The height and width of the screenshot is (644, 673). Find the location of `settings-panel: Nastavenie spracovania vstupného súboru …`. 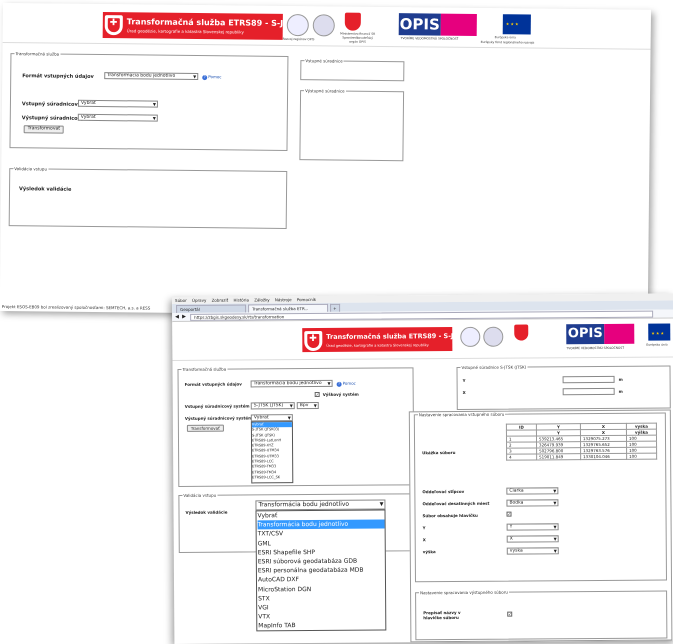

settings-panel: Nastavenie spracovania vstupného súboru … is located at coordinates (540, 526).